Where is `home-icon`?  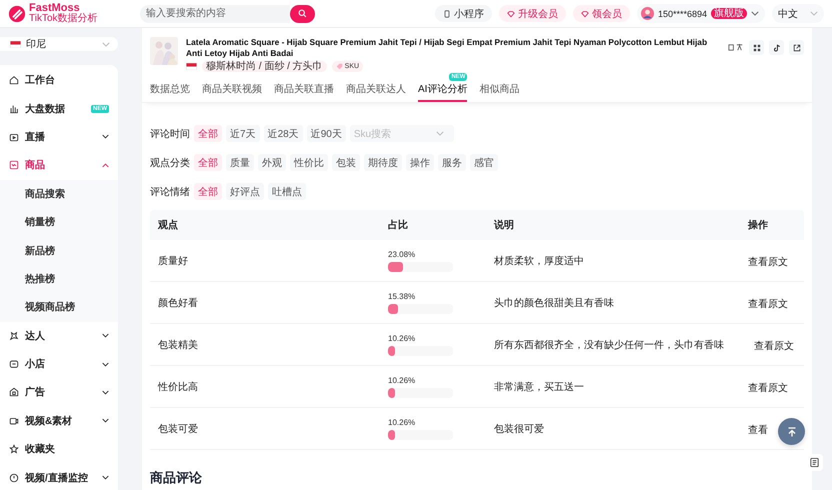 home-icon is located at coordinates (14, 80).